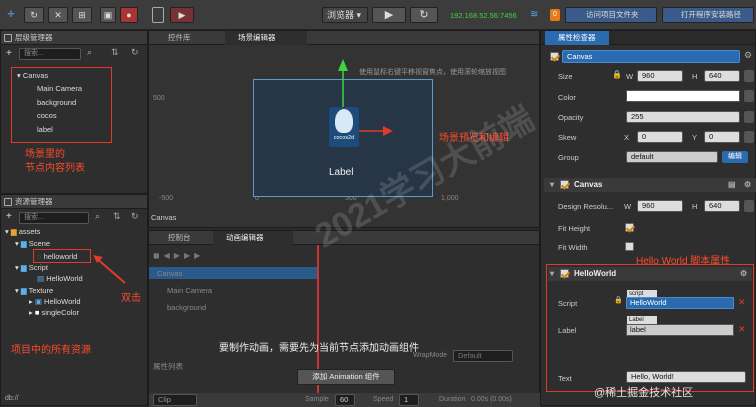  What do you see at coordinates (245, 237) in the screenshot?
I see `tab-animation-editor-label: 动画编辑器` at bounding box center [245, 237].